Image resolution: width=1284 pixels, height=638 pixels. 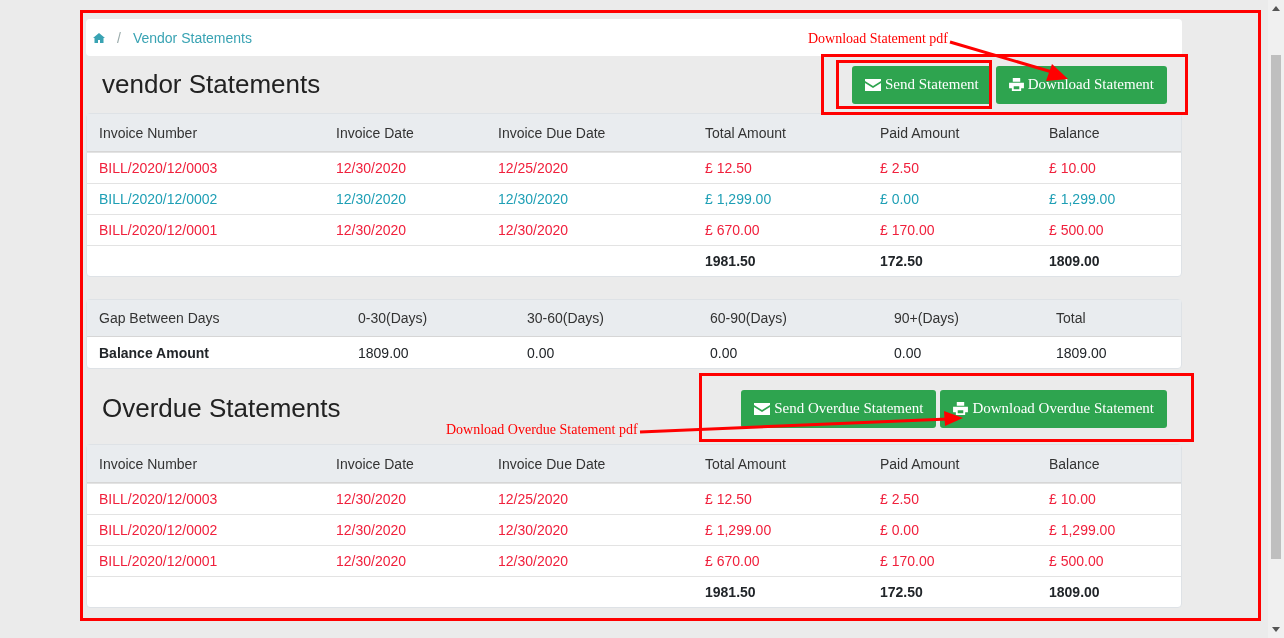 I want to click on section-title: Overdue Statements, so click(x=221, y=408).